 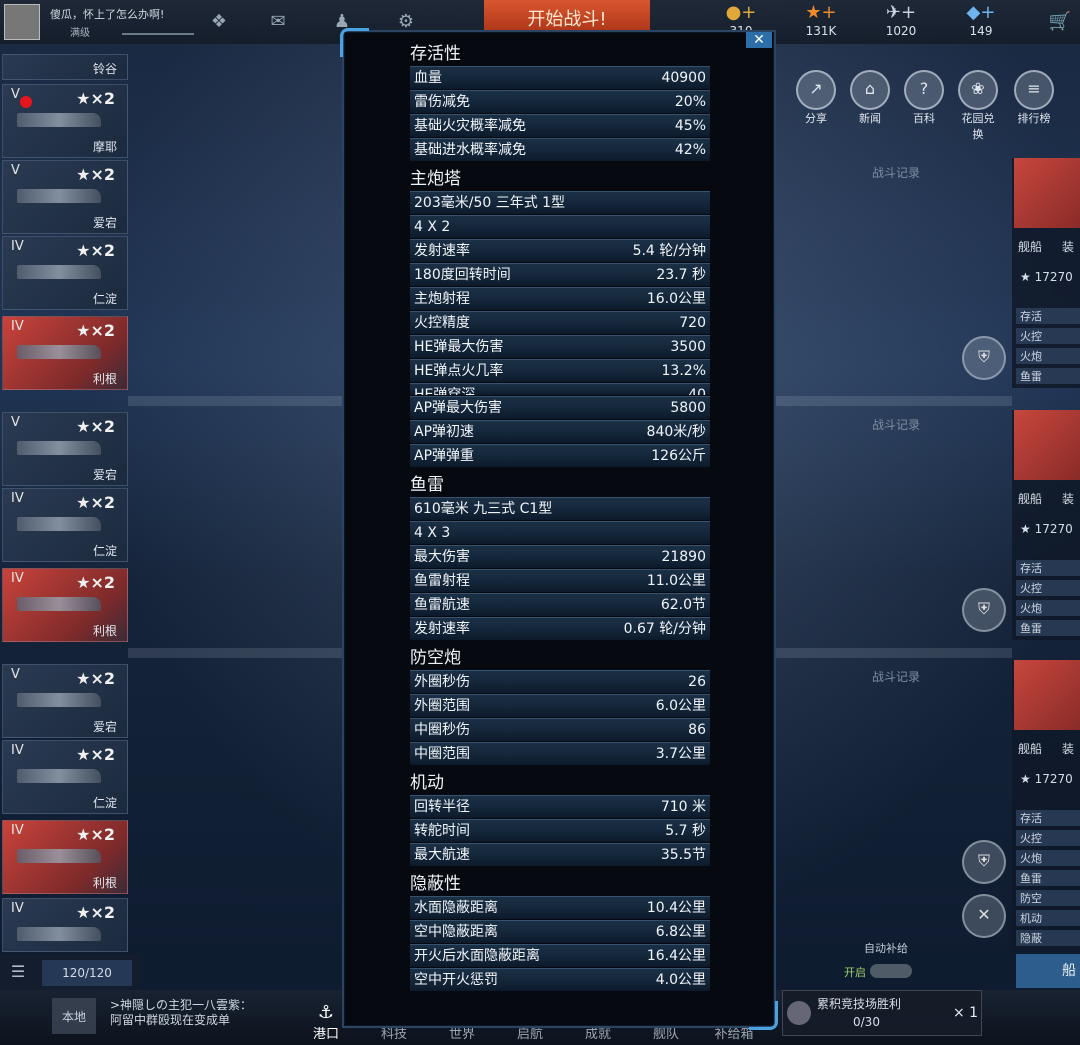 What do you see at coordinates (560, 681) in the screenshot?
I see `stat-row: 外圈秒伤 26` at bounding box center [560, 681].